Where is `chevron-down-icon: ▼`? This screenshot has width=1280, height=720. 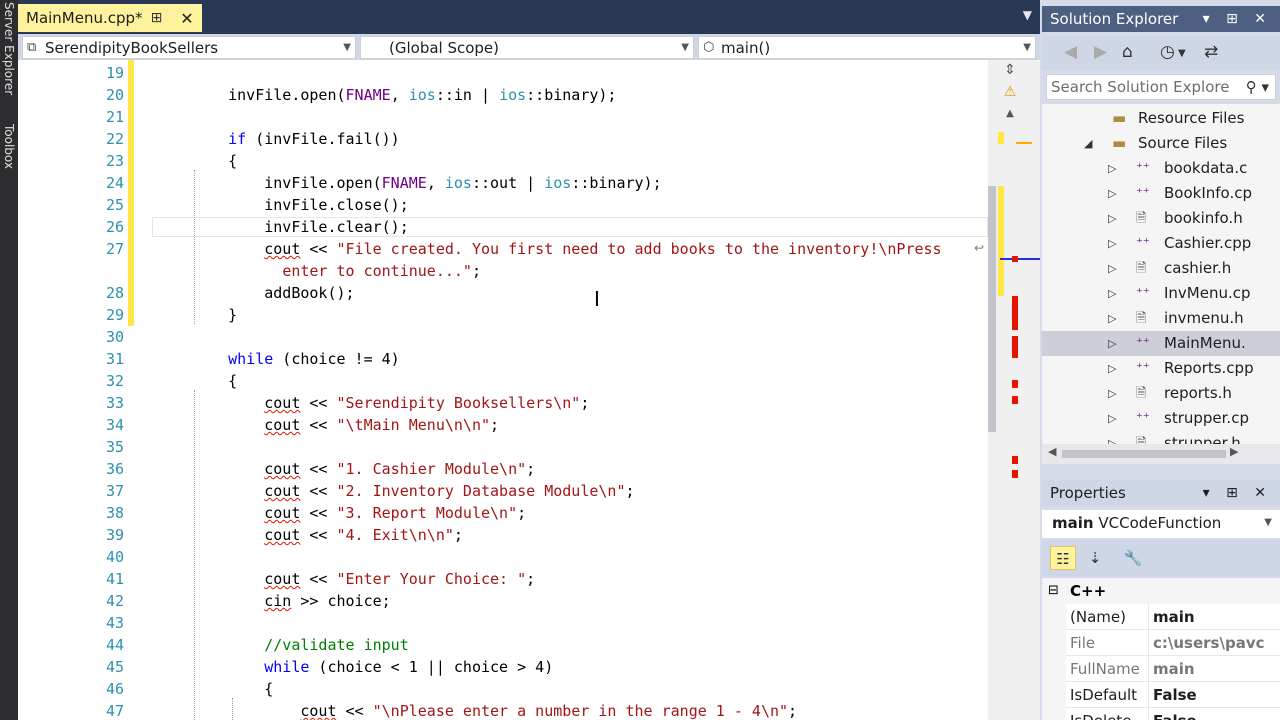 chevron-down-icon: ▼ is located at coordinates (1182, 53).